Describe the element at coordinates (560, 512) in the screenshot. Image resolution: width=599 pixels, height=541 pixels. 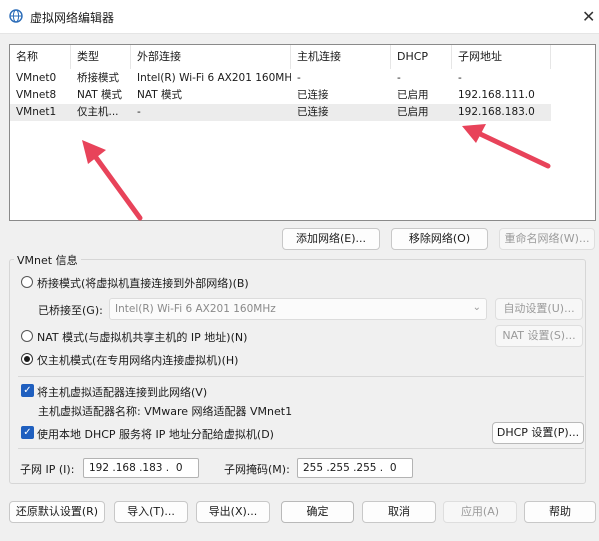
I see `help-button: 帮助` at that location.